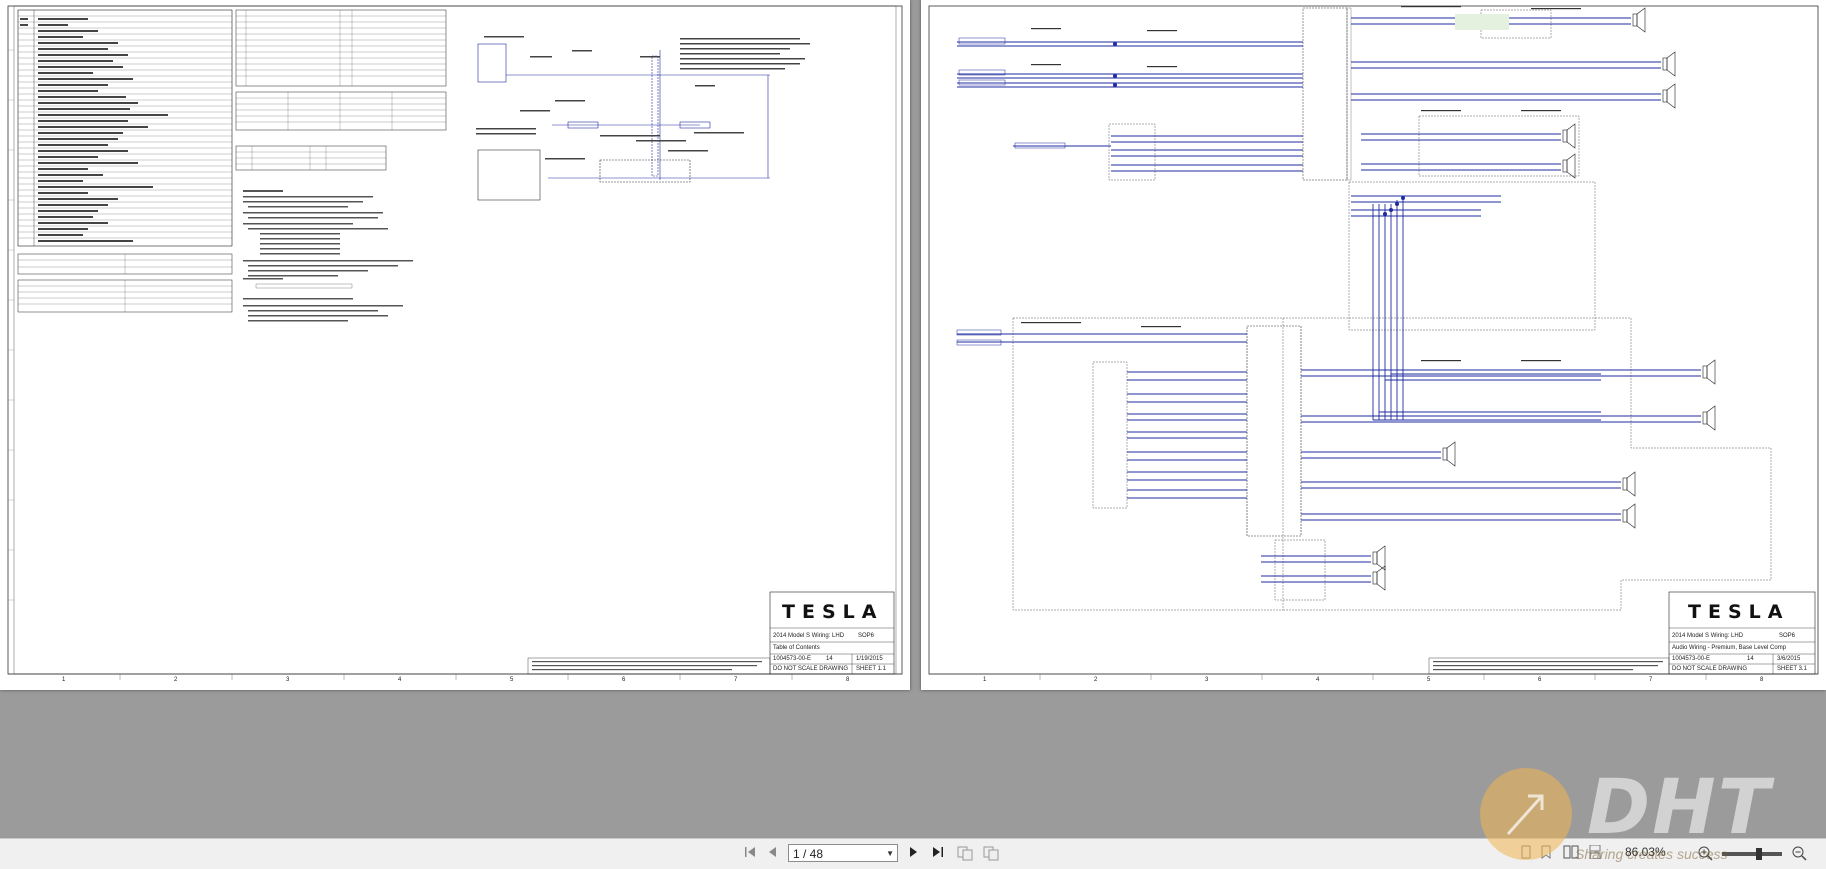  What do you see at coordinates (1595, 853) in the screenshot?
I see `continuous-icon` at bounding box center [1595, 853].